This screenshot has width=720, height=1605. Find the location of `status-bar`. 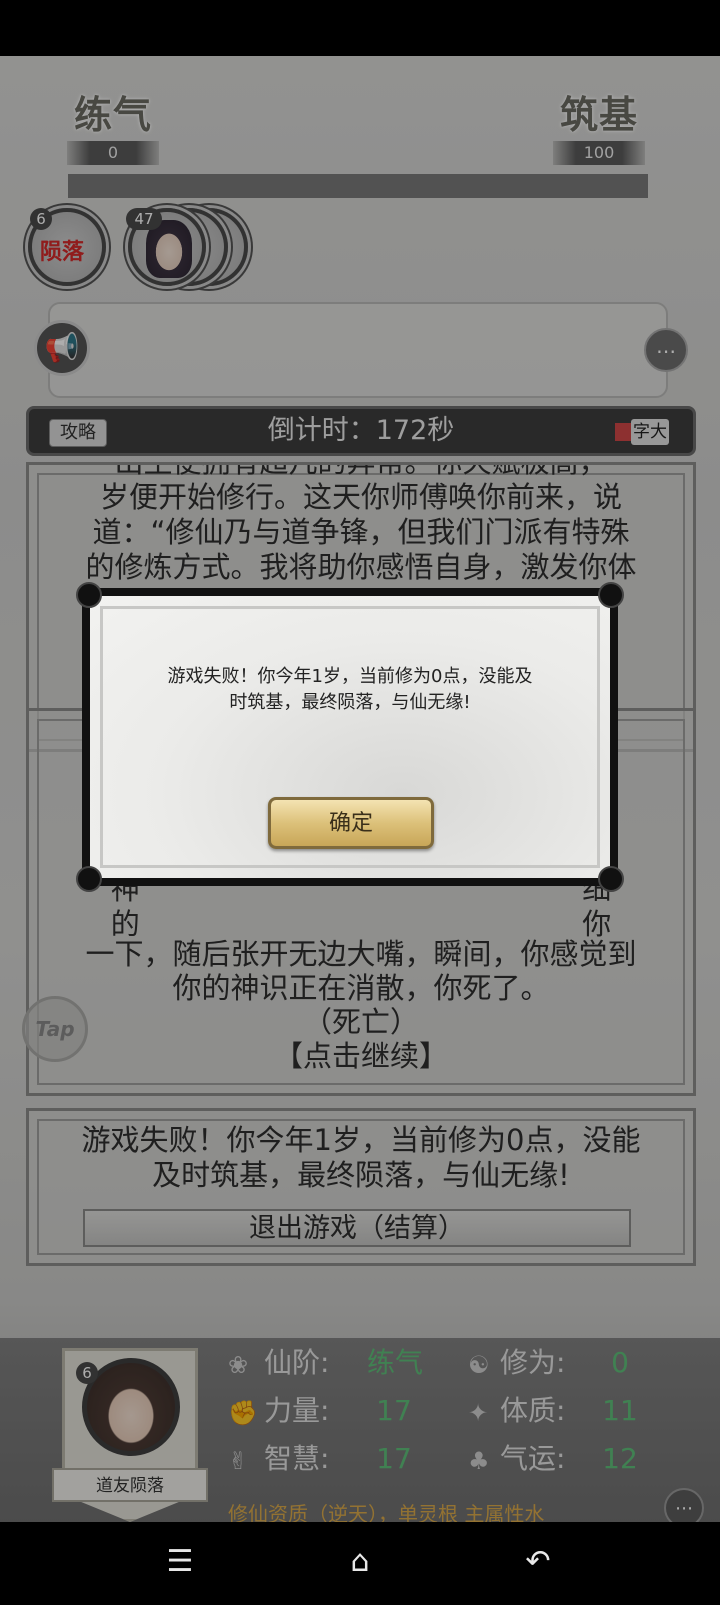

status-bar is located at coordinates (360, 28).